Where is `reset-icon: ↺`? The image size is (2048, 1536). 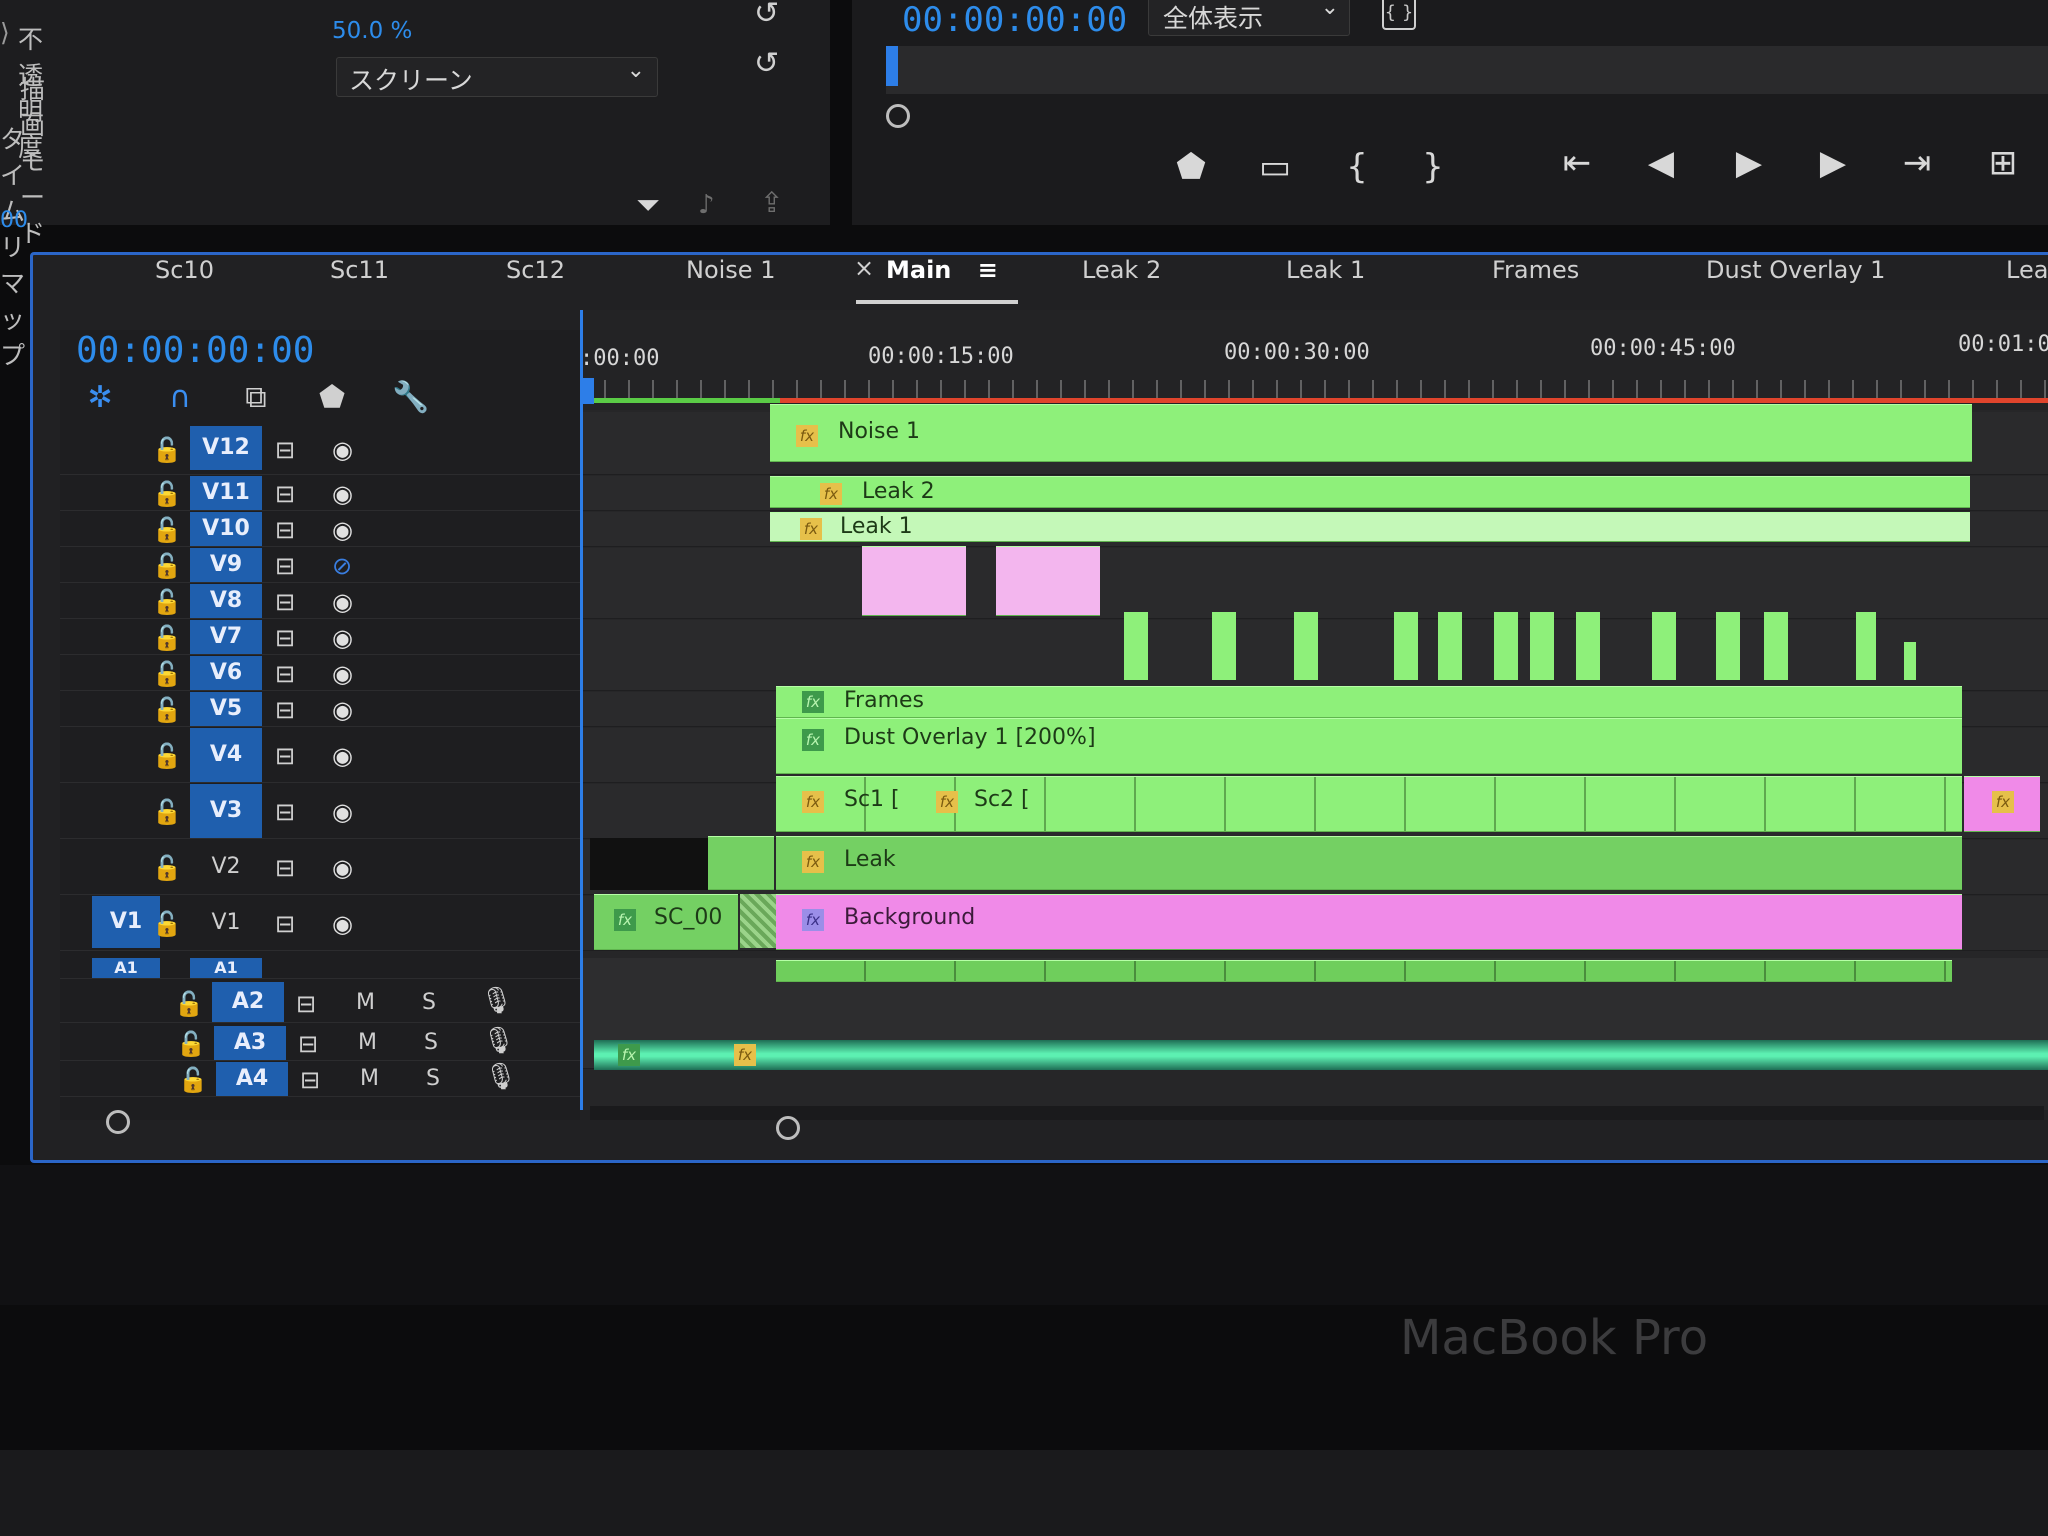 reset-icon: ↺ is located at coordinates (768, 64).